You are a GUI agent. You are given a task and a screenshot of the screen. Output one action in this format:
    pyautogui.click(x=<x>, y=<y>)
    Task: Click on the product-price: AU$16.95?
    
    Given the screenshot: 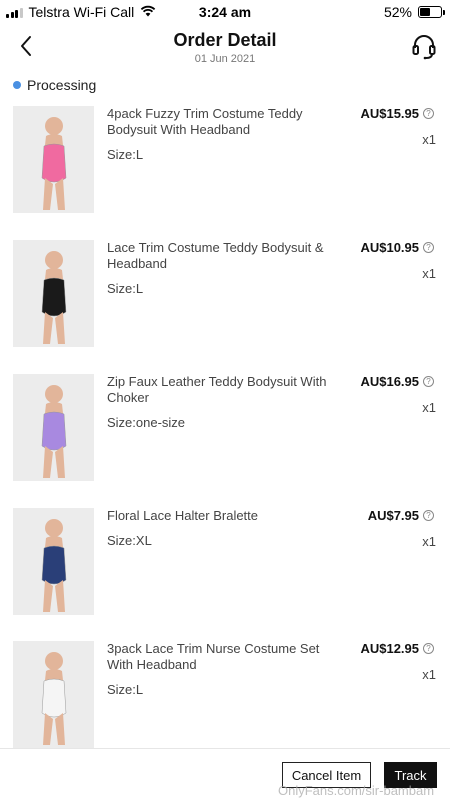 What is the action you would take?
    pyautogui.click(x=397, y=381)
    